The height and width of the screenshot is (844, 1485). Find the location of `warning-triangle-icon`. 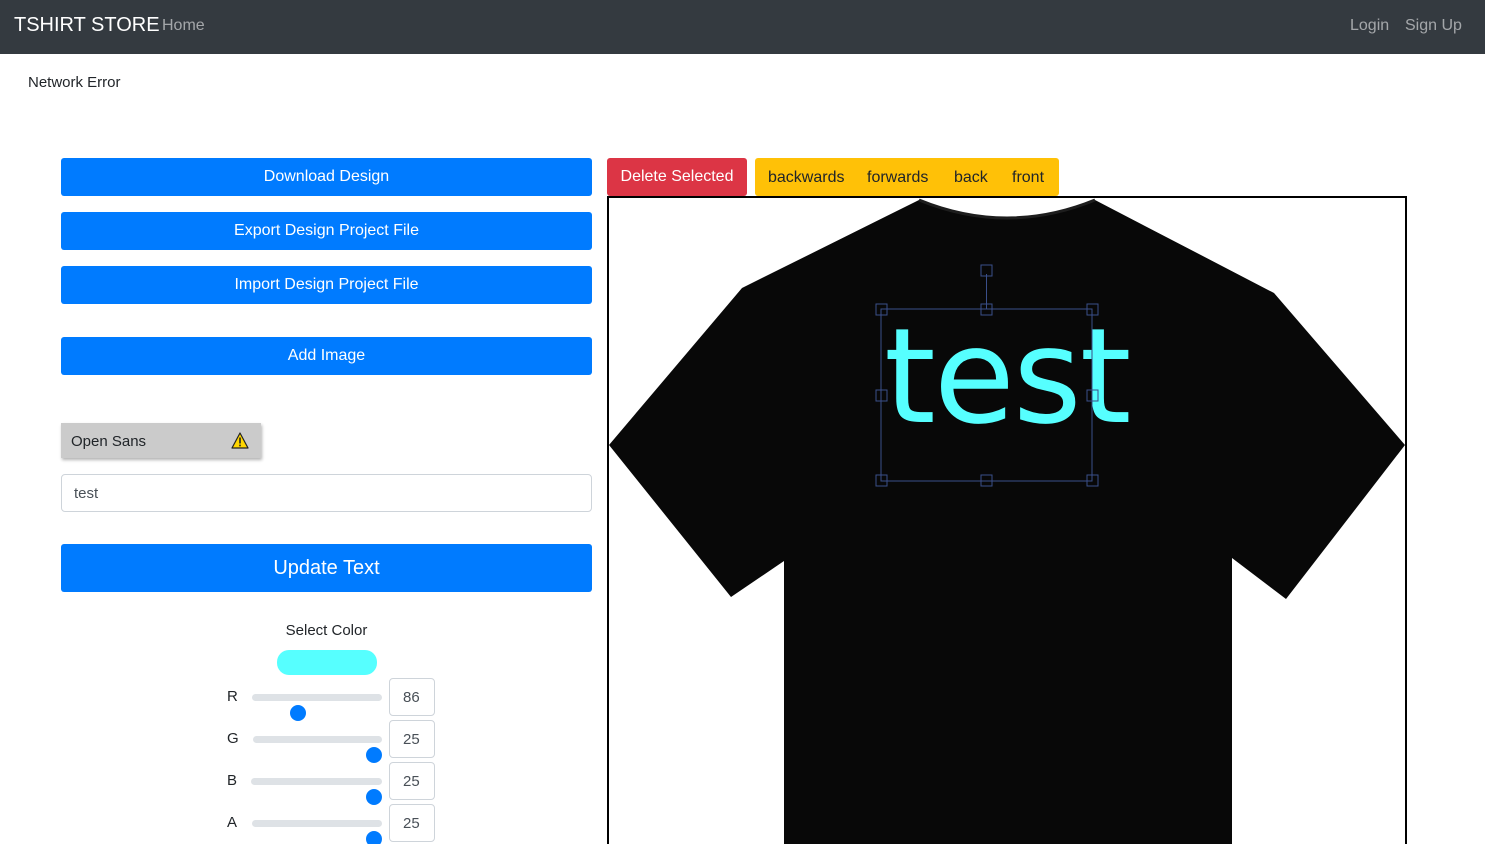

warning-triangle-icon is located at coordinates (240, 440).